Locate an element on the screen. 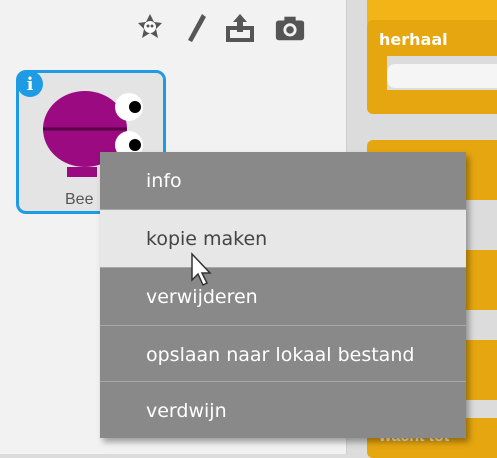 The image size is (497, 458). camera-icon is located at coordinates (290, 28).